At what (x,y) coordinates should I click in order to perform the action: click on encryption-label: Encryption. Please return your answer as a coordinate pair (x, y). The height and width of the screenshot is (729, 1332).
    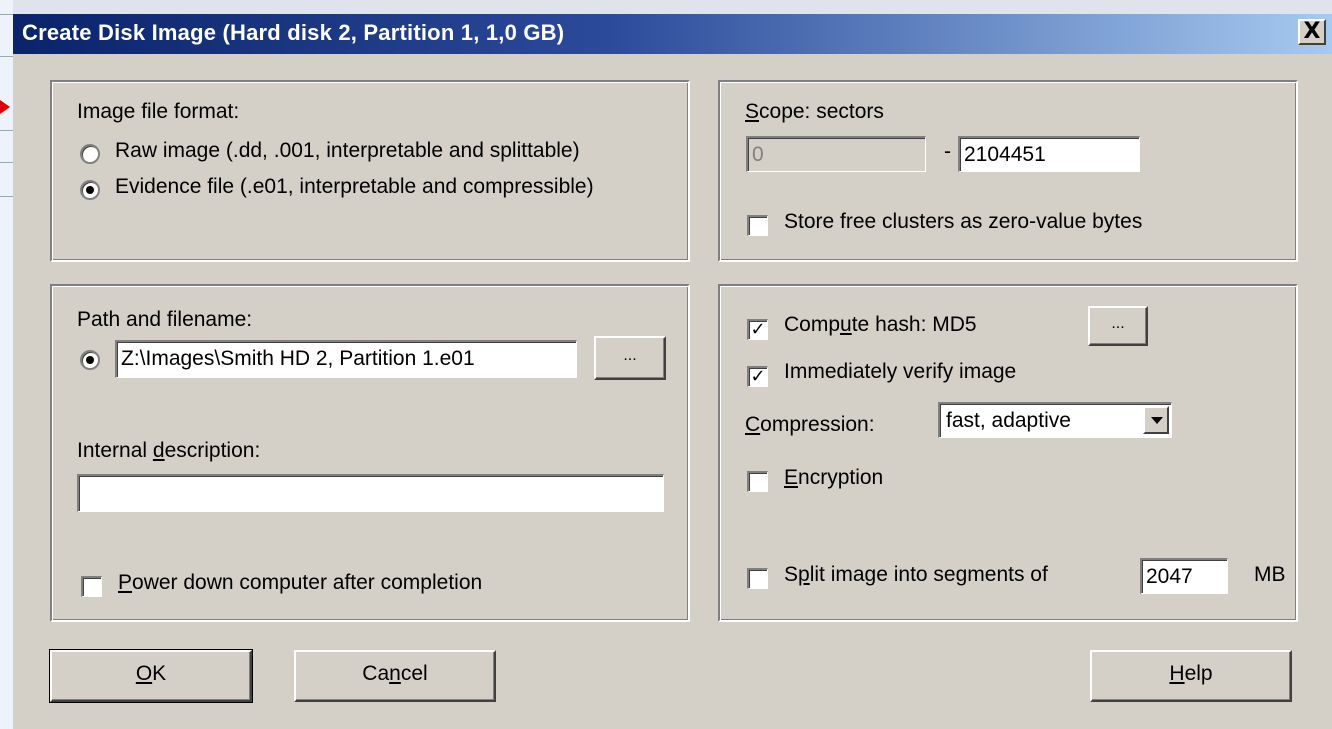
    Looking at the image, I should click on (833, 478).